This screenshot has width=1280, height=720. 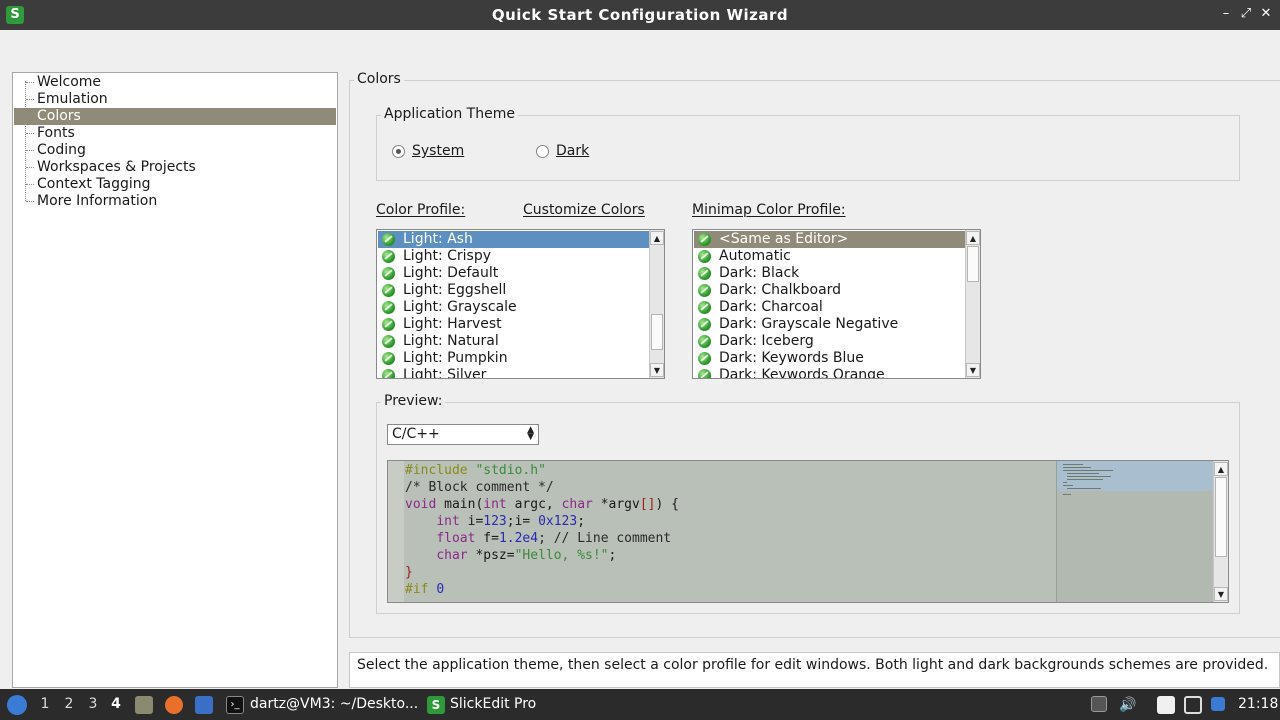 What do you see at coordinates (1266, 14) in the screenshot?
I see `close-button: ✕` at bounding box center [1266, 14].